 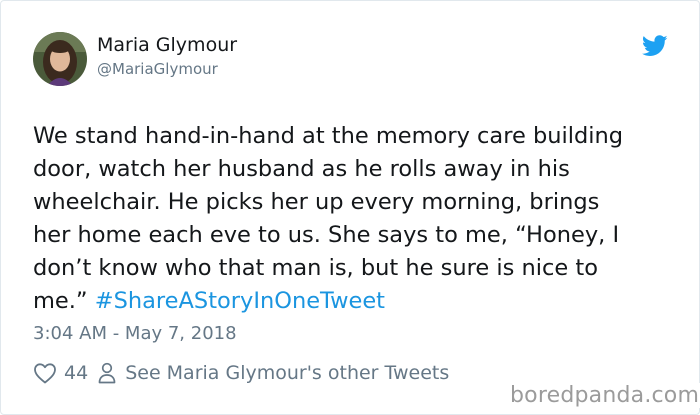 What do you see at coordinates (167, 45) in the screenshot?
I see `author-name: Maria Glymour` at bounding box center [167, 45].